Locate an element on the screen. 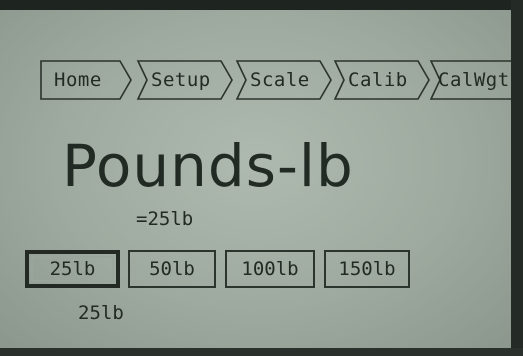  unit-title: Pounds-lb is located at coordinates (208, 166).